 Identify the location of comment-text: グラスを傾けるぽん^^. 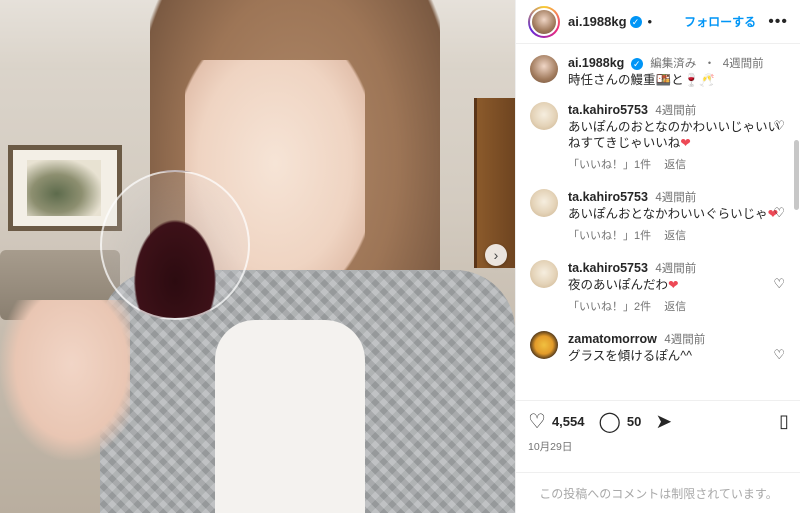
(630, 356).